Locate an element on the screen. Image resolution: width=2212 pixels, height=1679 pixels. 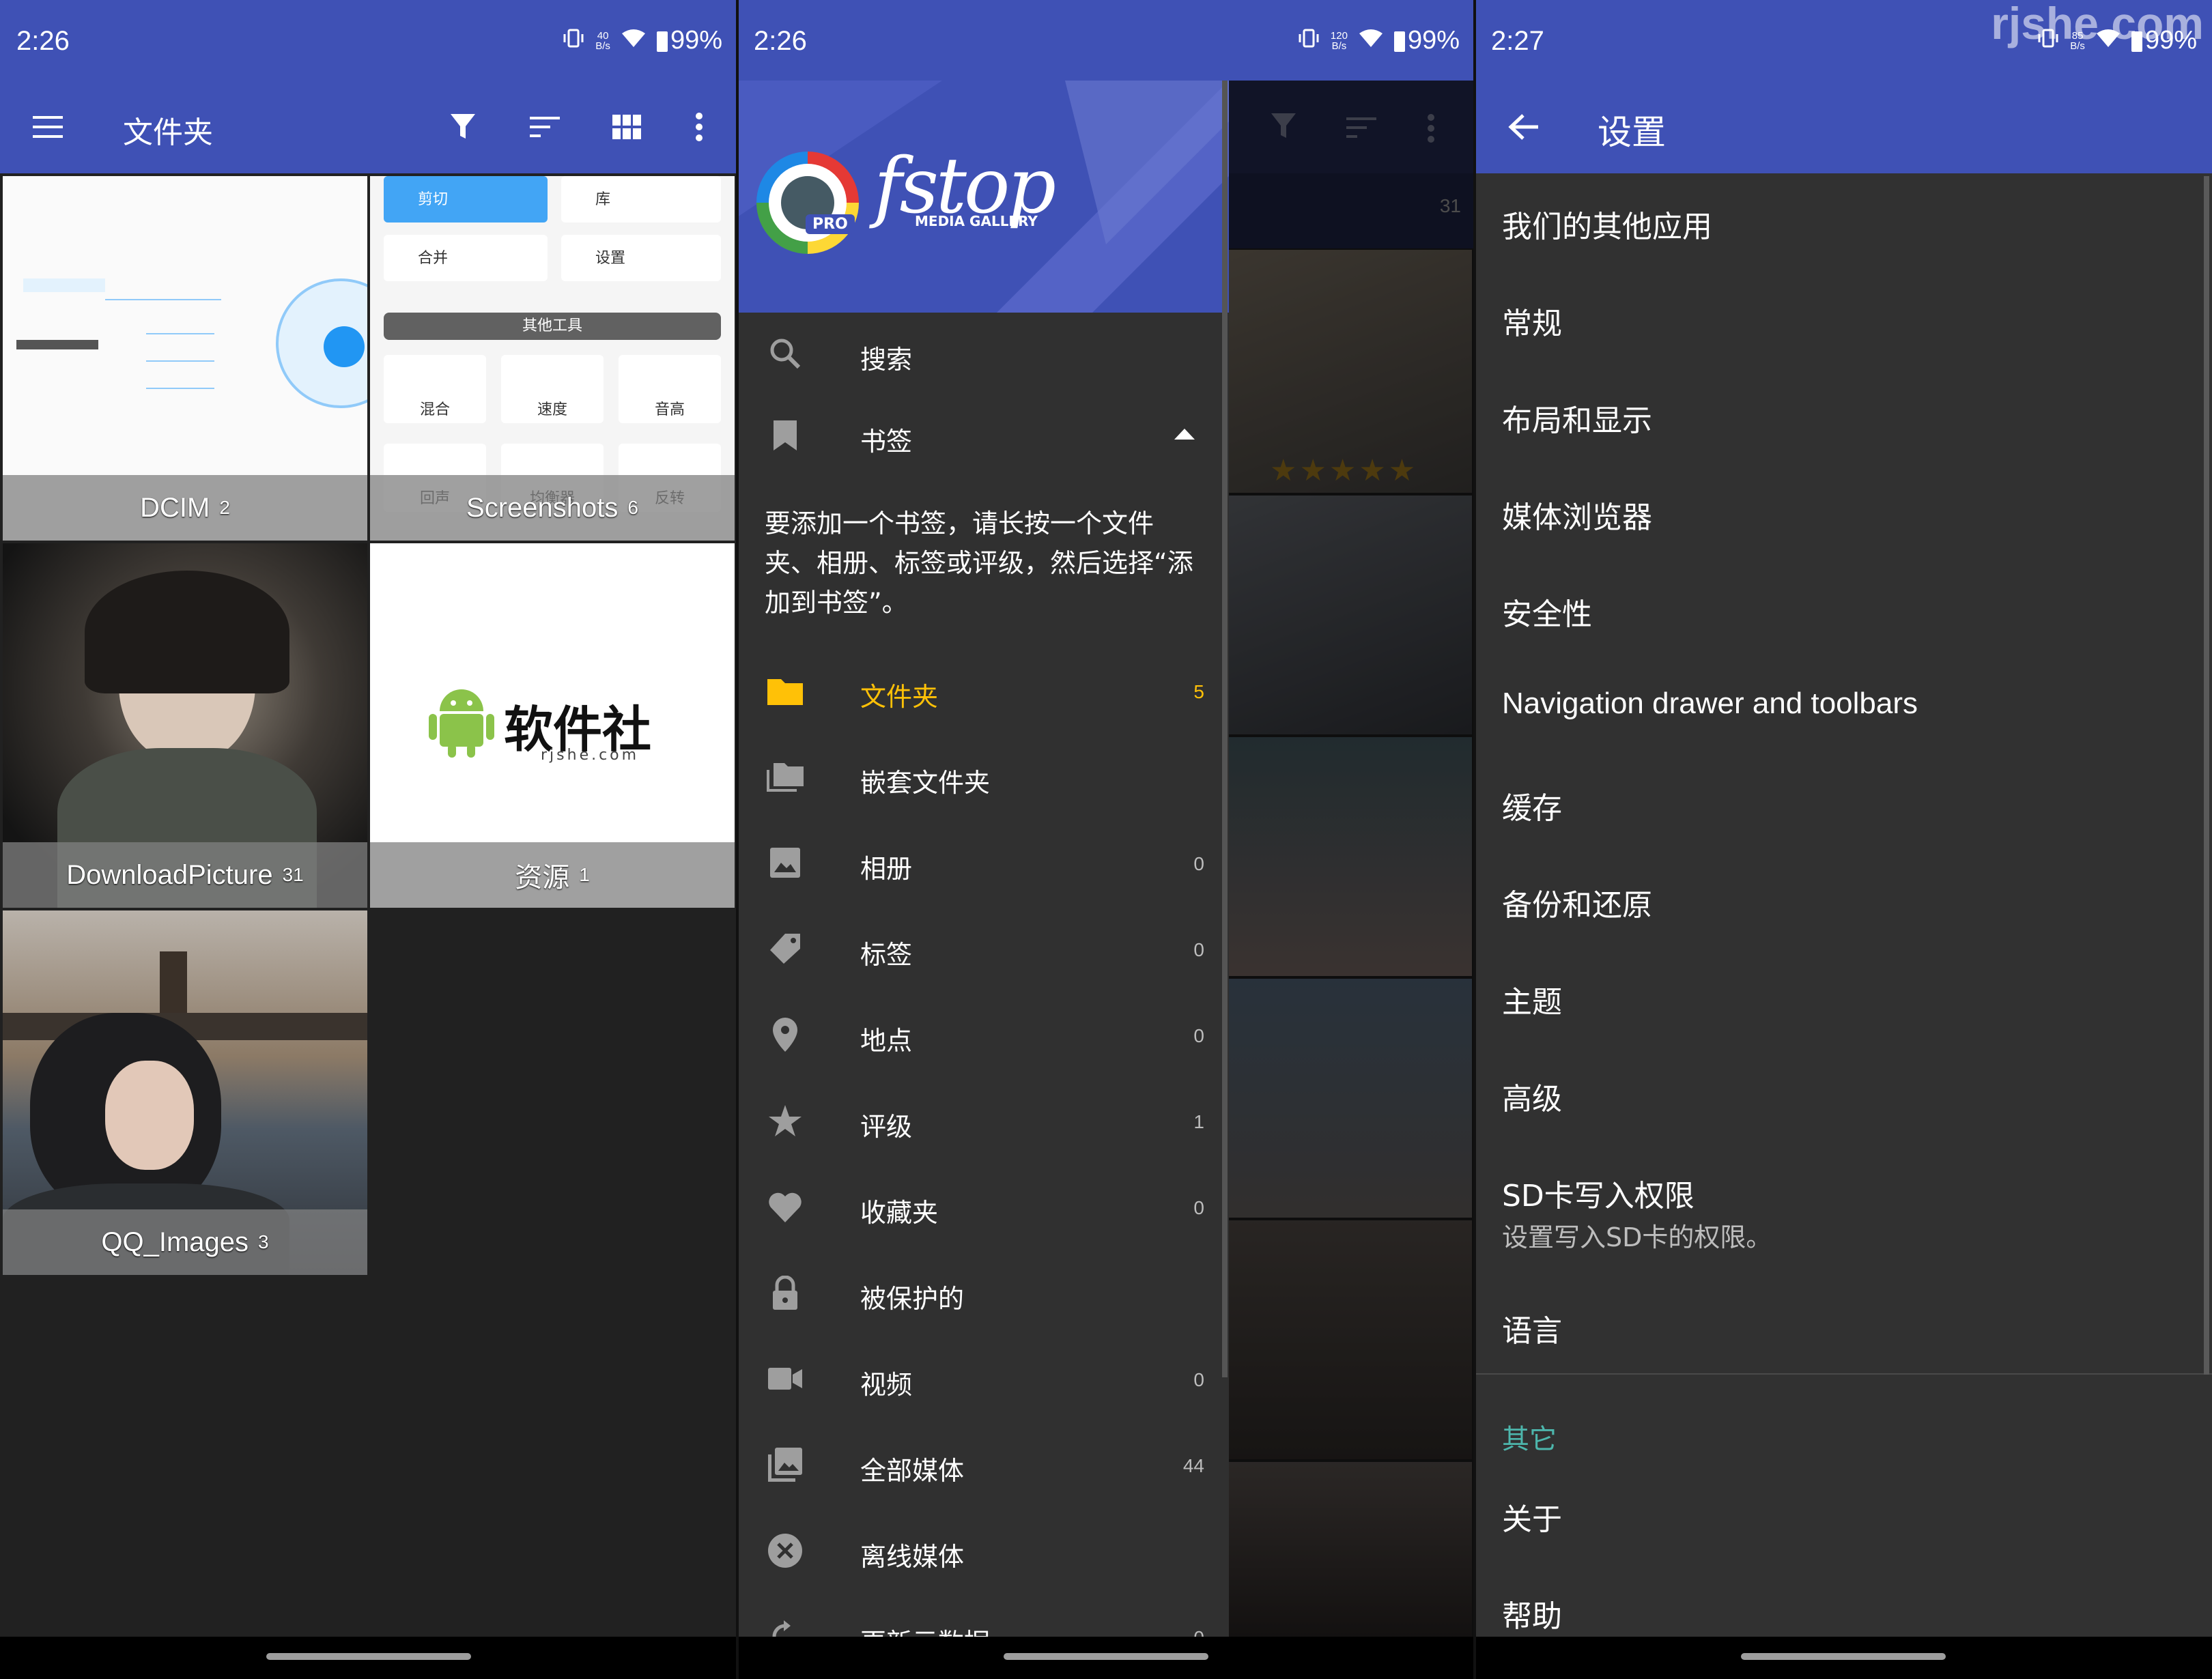
grid-view-icon is located at coordinates (627, 127).